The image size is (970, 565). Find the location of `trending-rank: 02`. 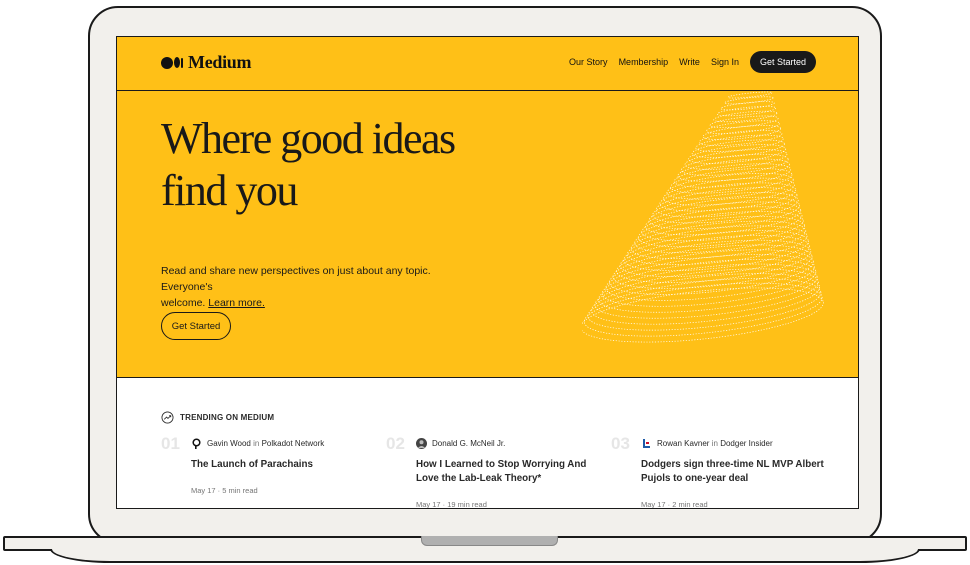

trending-rank: 02 is located at coordinates (395, 443).